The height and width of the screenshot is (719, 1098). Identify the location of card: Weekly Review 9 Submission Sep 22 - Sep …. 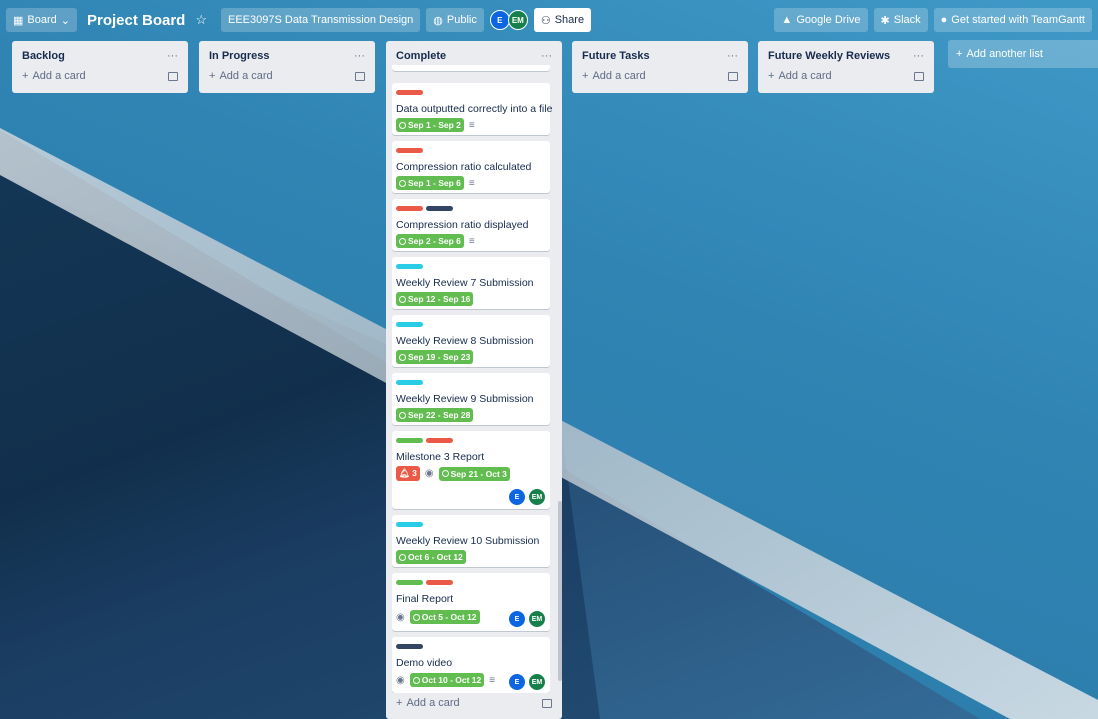
(471, 399).